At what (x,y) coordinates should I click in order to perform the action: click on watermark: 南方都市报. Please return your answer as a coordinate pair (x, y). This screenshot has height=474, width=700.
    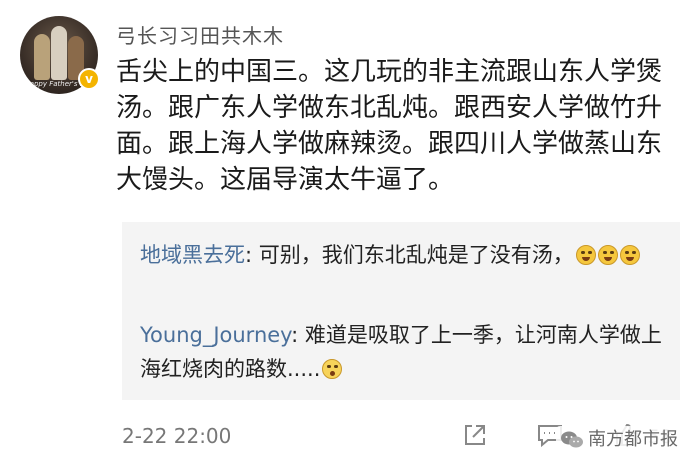
    Looking at the image, I should click on (620, 440).